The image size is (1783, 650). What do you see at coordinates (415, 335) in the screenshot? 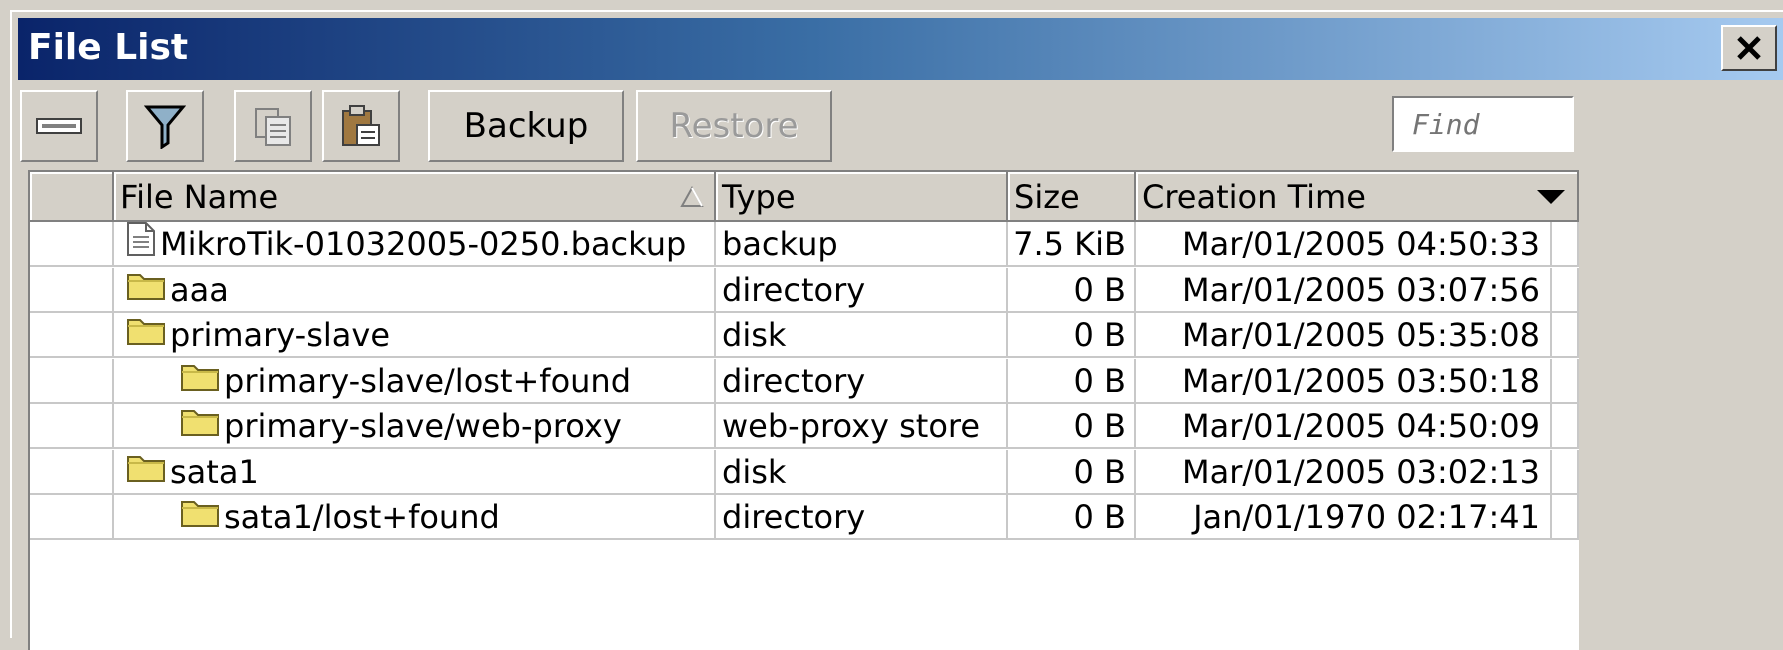
I see `file-name-cell: primary-slave` at bounding box center [415, 335].